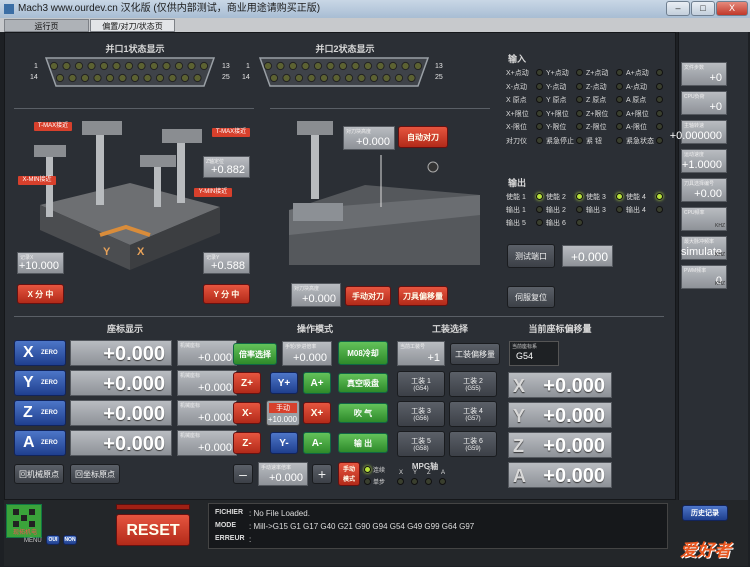  Describe the element at coordinates (132, 25) in the screenshot. I see `tab-offset: 偏置/对刀/状态页` at that location.